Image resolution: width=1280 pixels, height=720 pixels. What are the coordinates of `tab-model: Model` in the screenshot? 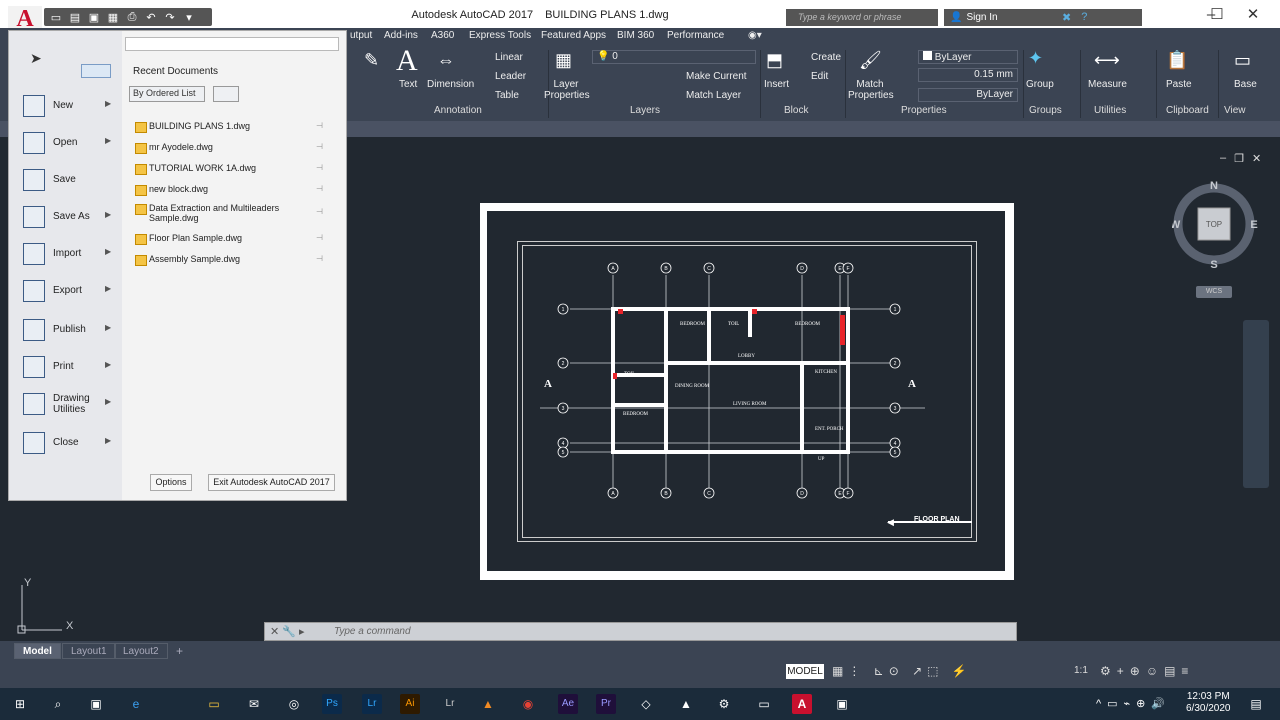 It's located at (37, 651).